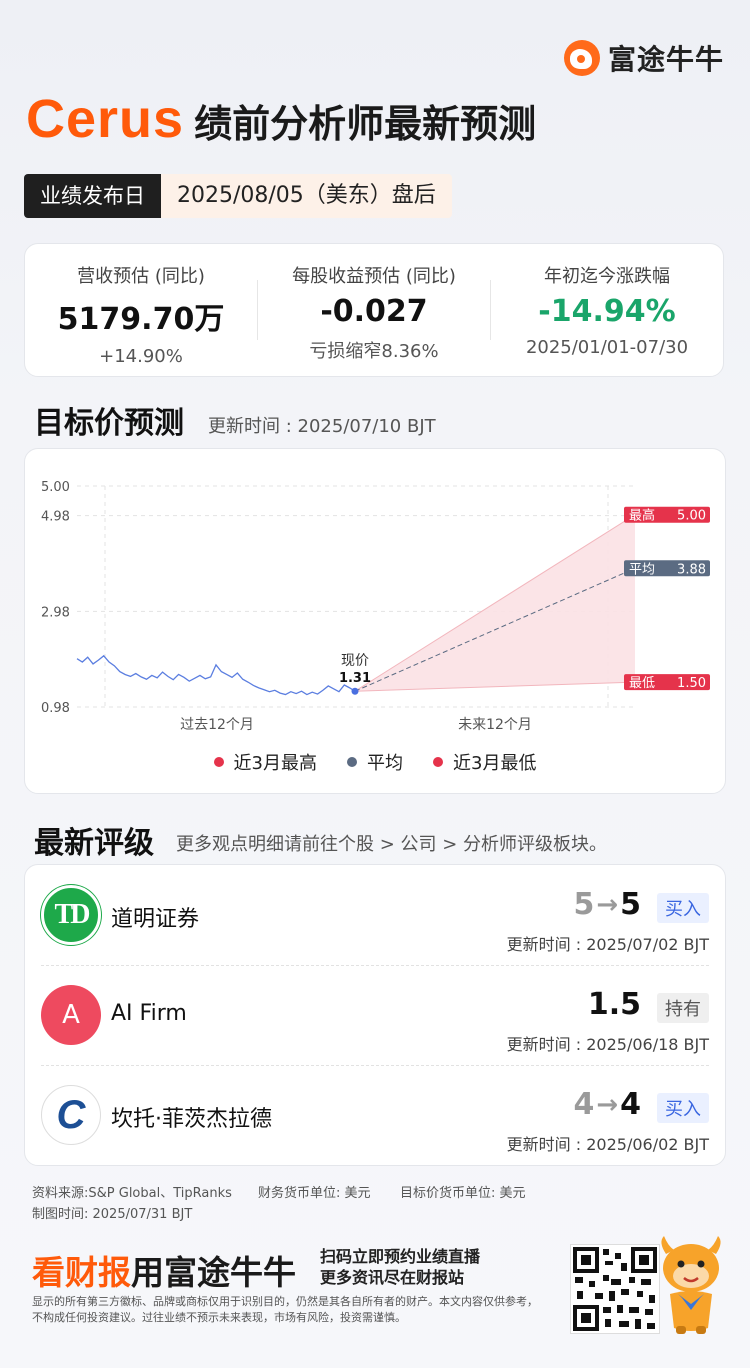  I want to click on qr-svg, so click(615, 1289).